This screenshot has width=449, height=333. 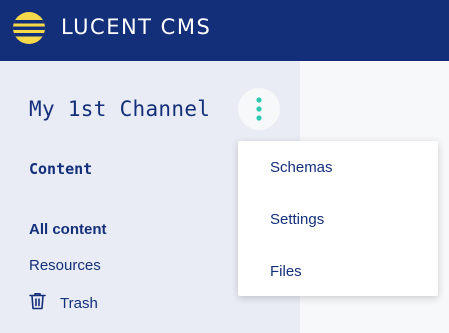 What do you see at coordinates (61, 169) in the screenshot?
I see `section-label-content: Content` at bounding box center [61, 169].